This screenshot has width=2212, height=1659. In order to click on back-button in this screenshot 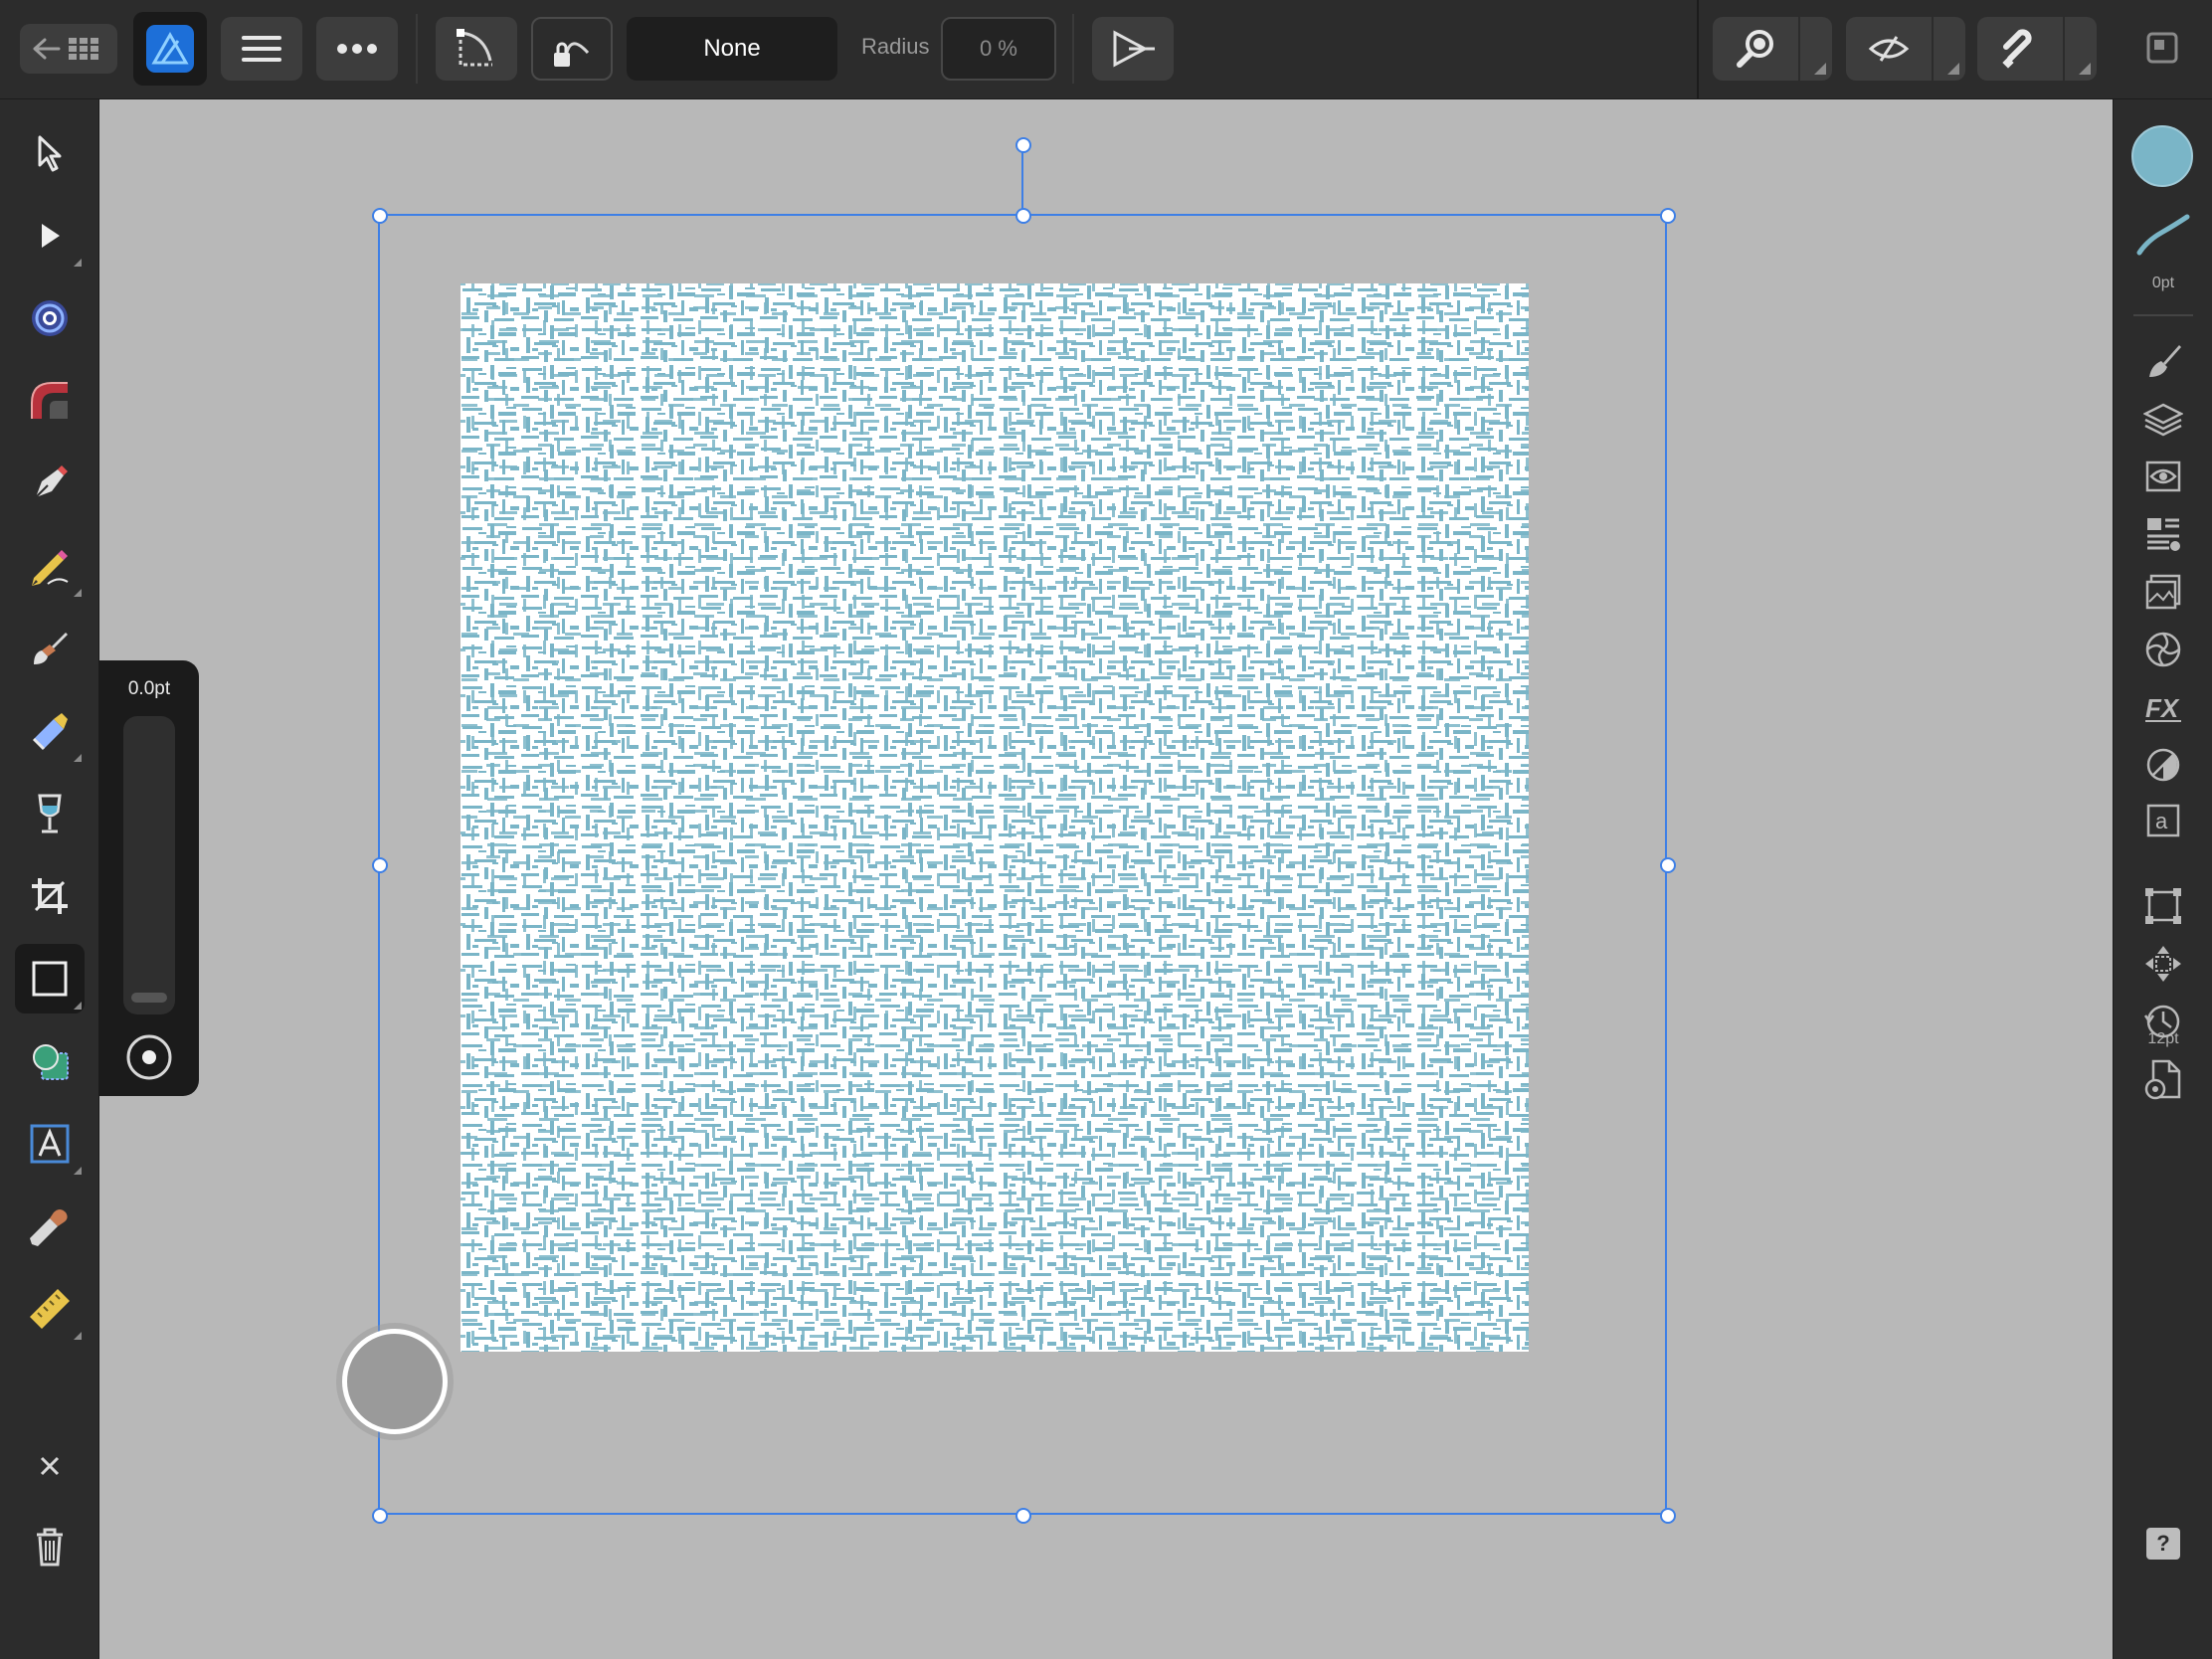, I will do `click(68, 49)`.